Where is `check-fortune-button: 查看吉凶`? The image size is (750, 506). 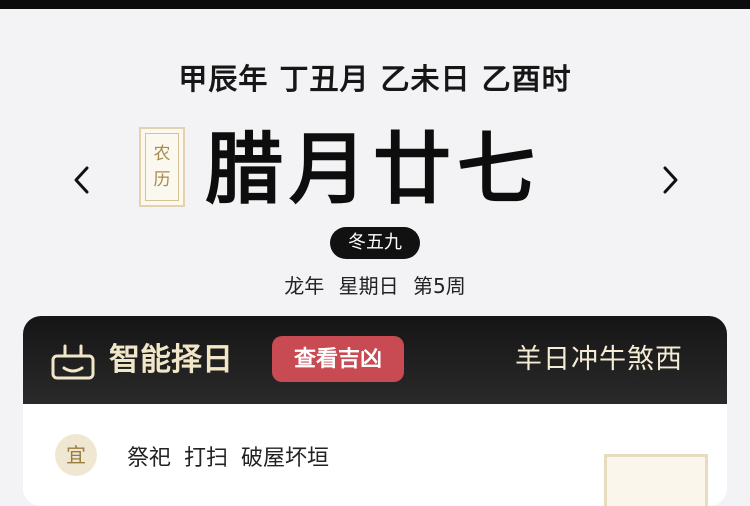 check-fortune-button: 查看吉凶 is located at coordinates (338, 359).